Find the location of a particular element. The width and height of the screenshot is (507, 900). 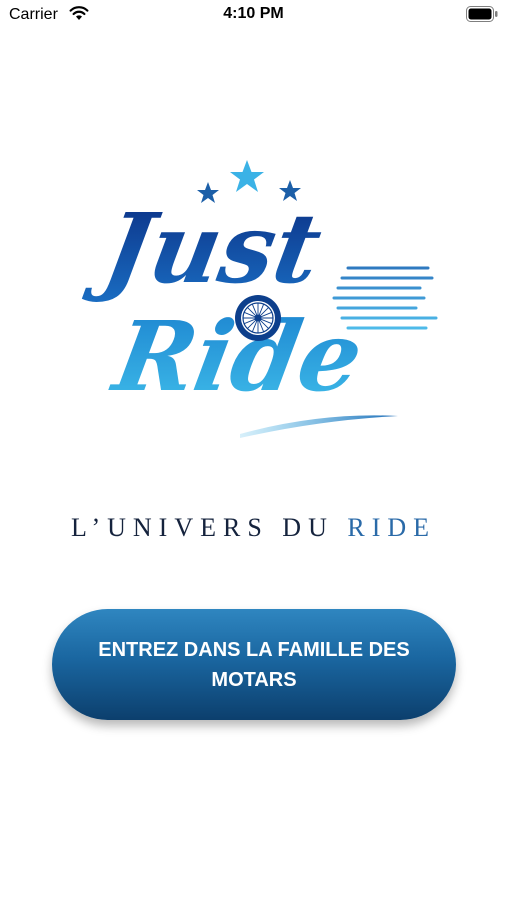

star-icon is located at coordinates (247, 176).